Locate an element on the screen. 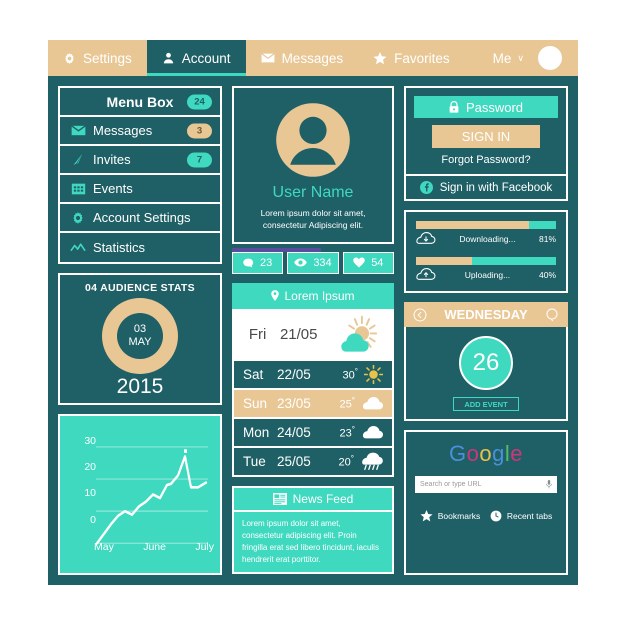  chart-series-line is located at coordinates (151, 500).